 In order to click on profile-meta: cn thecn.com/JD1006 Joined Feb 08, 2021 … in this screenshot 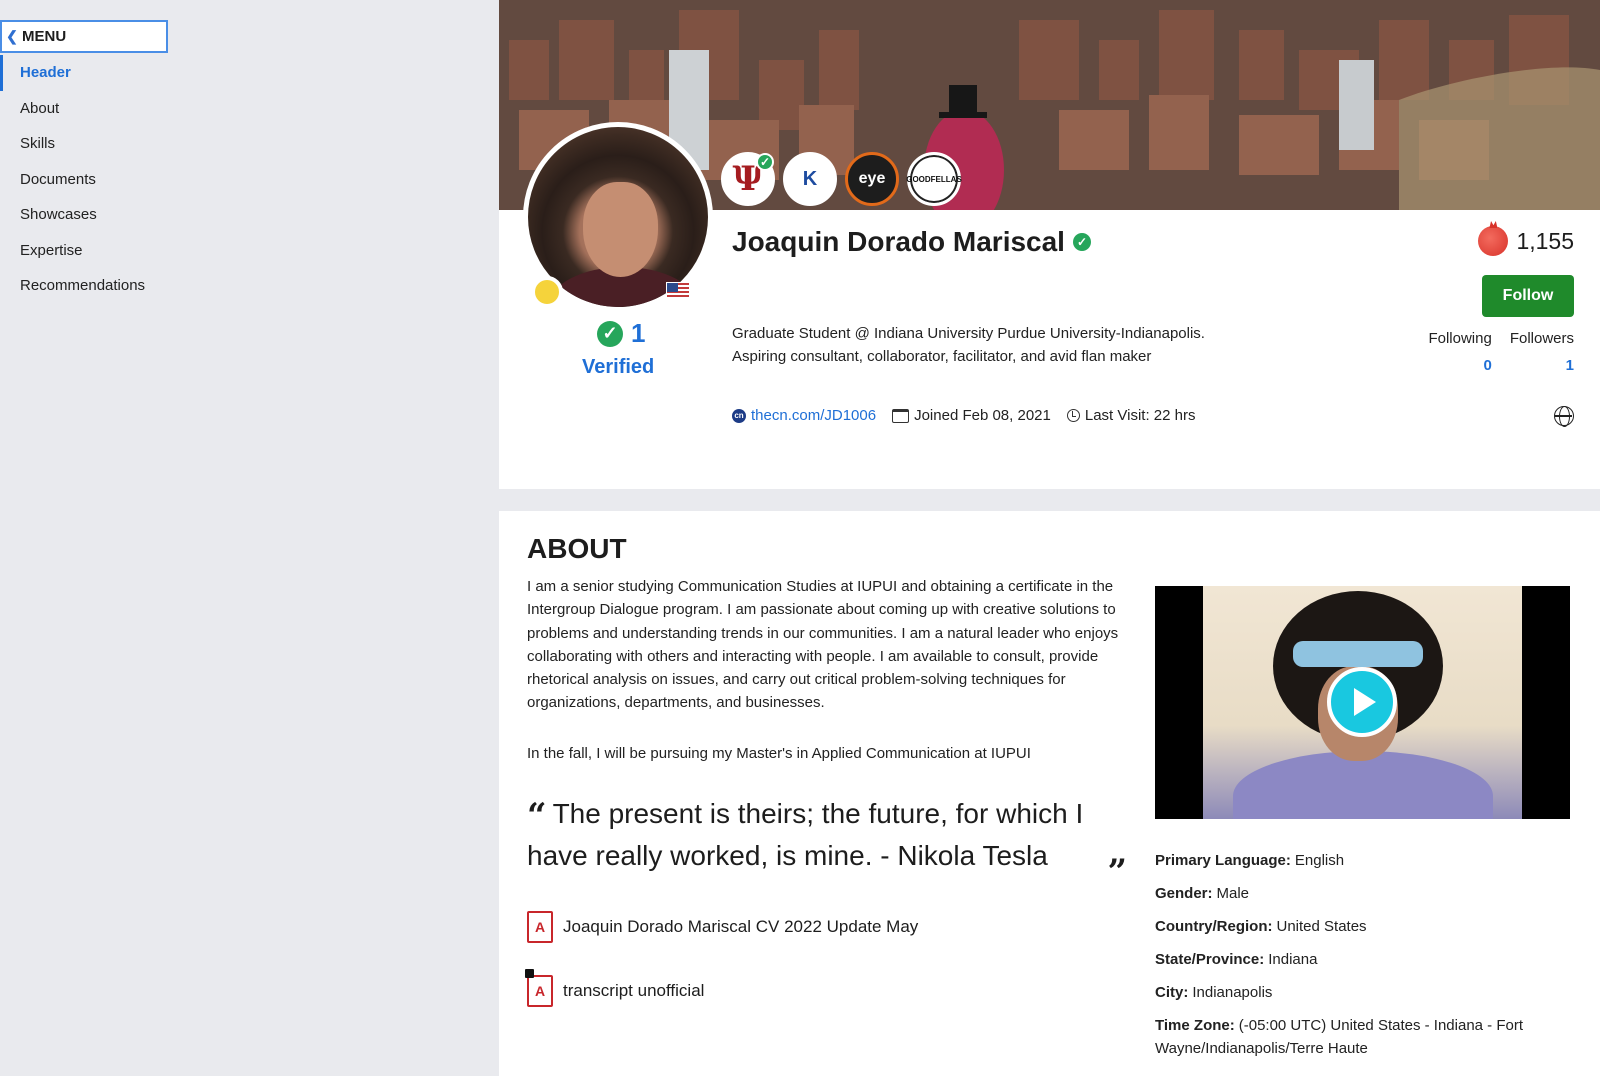, I will do `click(963, 415)`.